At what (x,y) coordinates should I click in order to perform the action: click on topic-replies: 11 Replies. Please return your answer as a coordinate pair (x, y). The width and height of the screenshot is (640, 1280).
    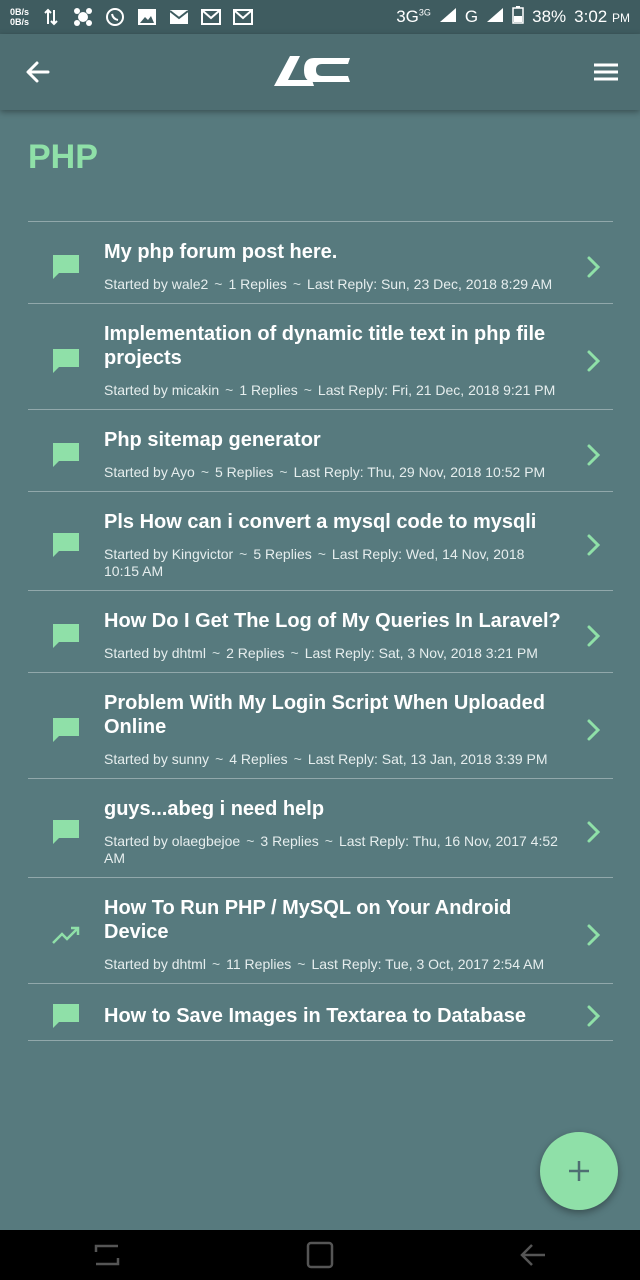
    Looking at the image, I should click on (259, 964).